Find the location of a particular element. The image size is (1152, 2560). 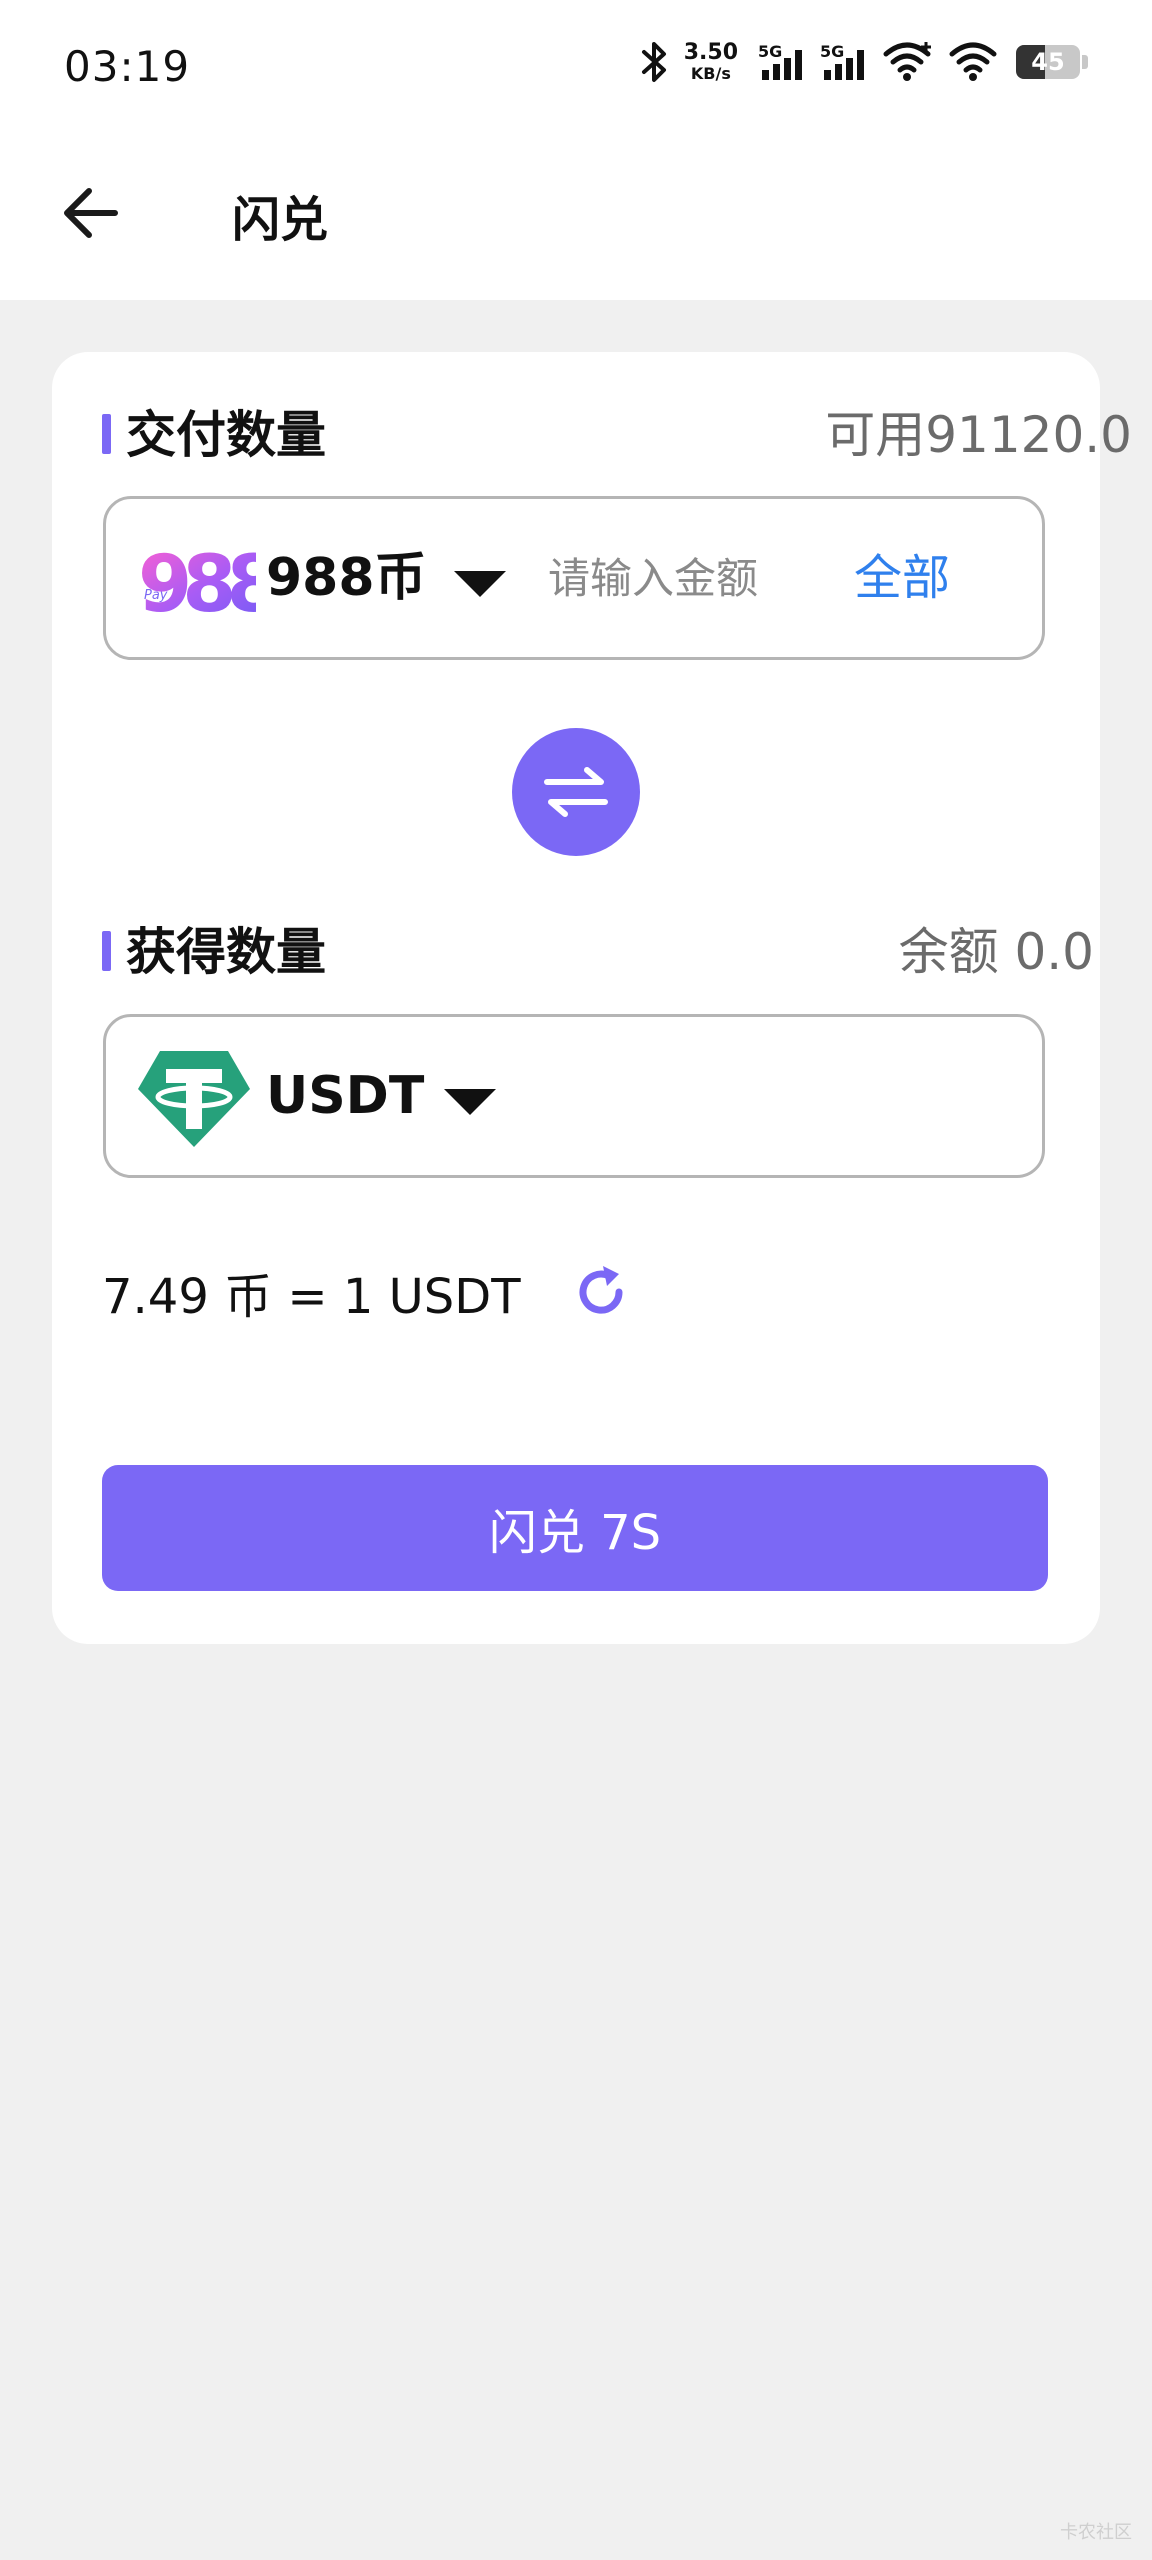

battery-icon: 45 is located at coordinates (1048, 62).